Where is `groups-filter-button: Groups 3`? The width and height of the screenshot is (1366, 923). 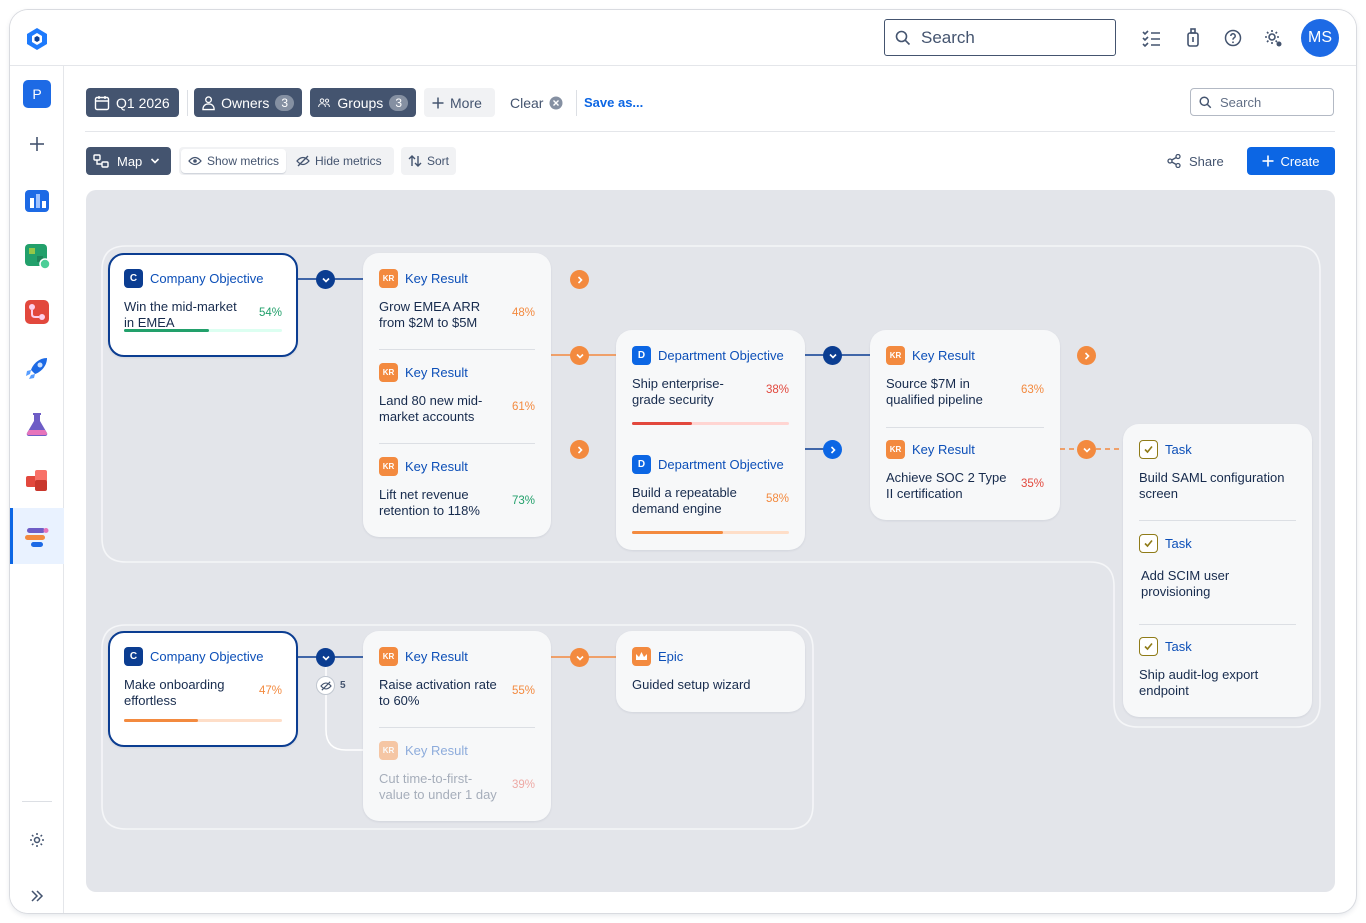
groups-filter-button: Groups 3 is located at coordinates (363, 102).